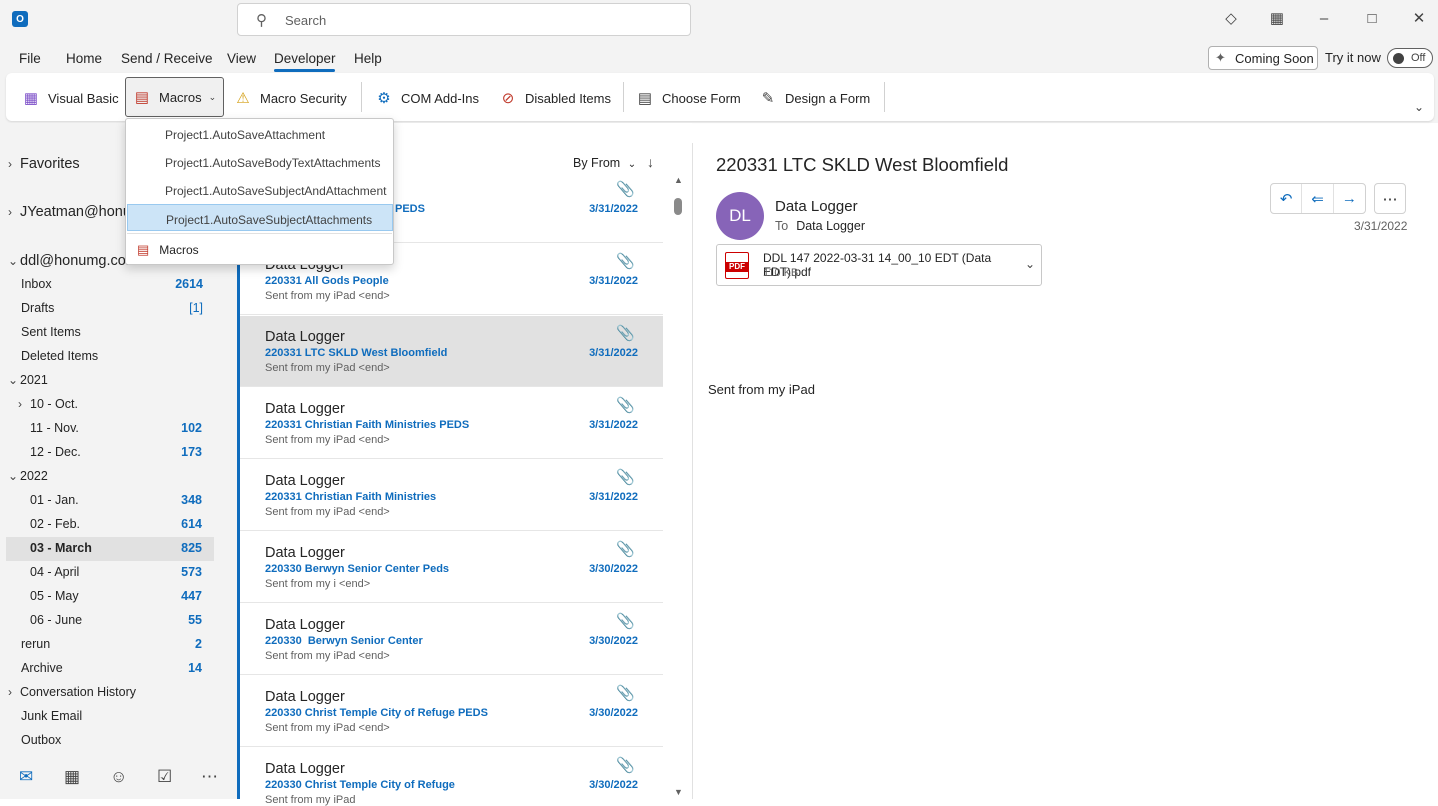  Describe the element at coordinates (59, 356) in the screenshot. I see `folder-deleted-items: Deleted Items` at that location.